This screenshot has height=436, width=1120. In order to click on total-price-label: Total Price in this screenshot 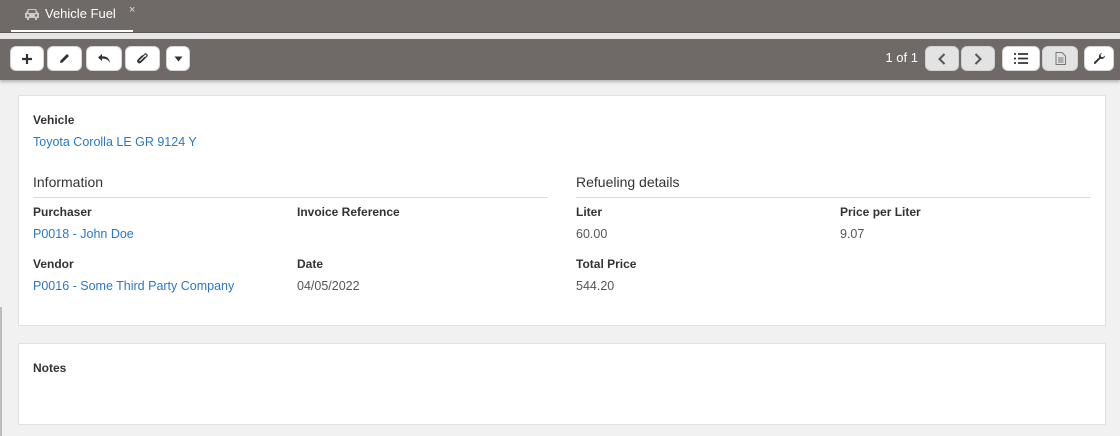, I will do `click(606, 264)`.